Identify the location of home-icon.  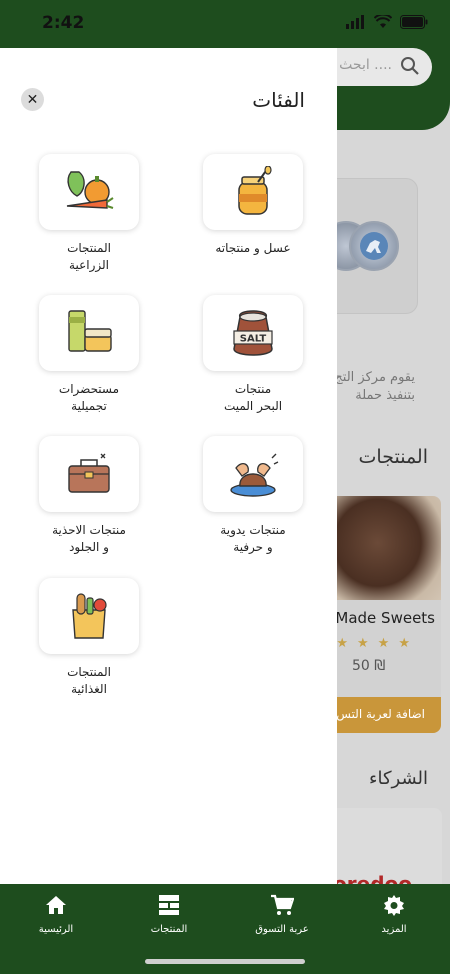
(56, 905).